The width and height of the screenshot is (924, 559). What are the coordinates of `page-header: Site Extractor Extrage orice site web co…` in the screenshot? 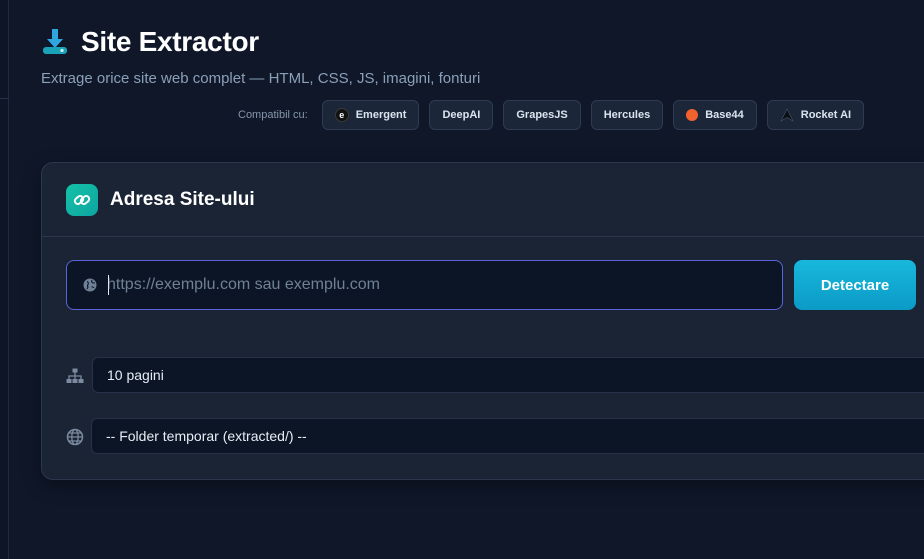 It's located at (260, 56).